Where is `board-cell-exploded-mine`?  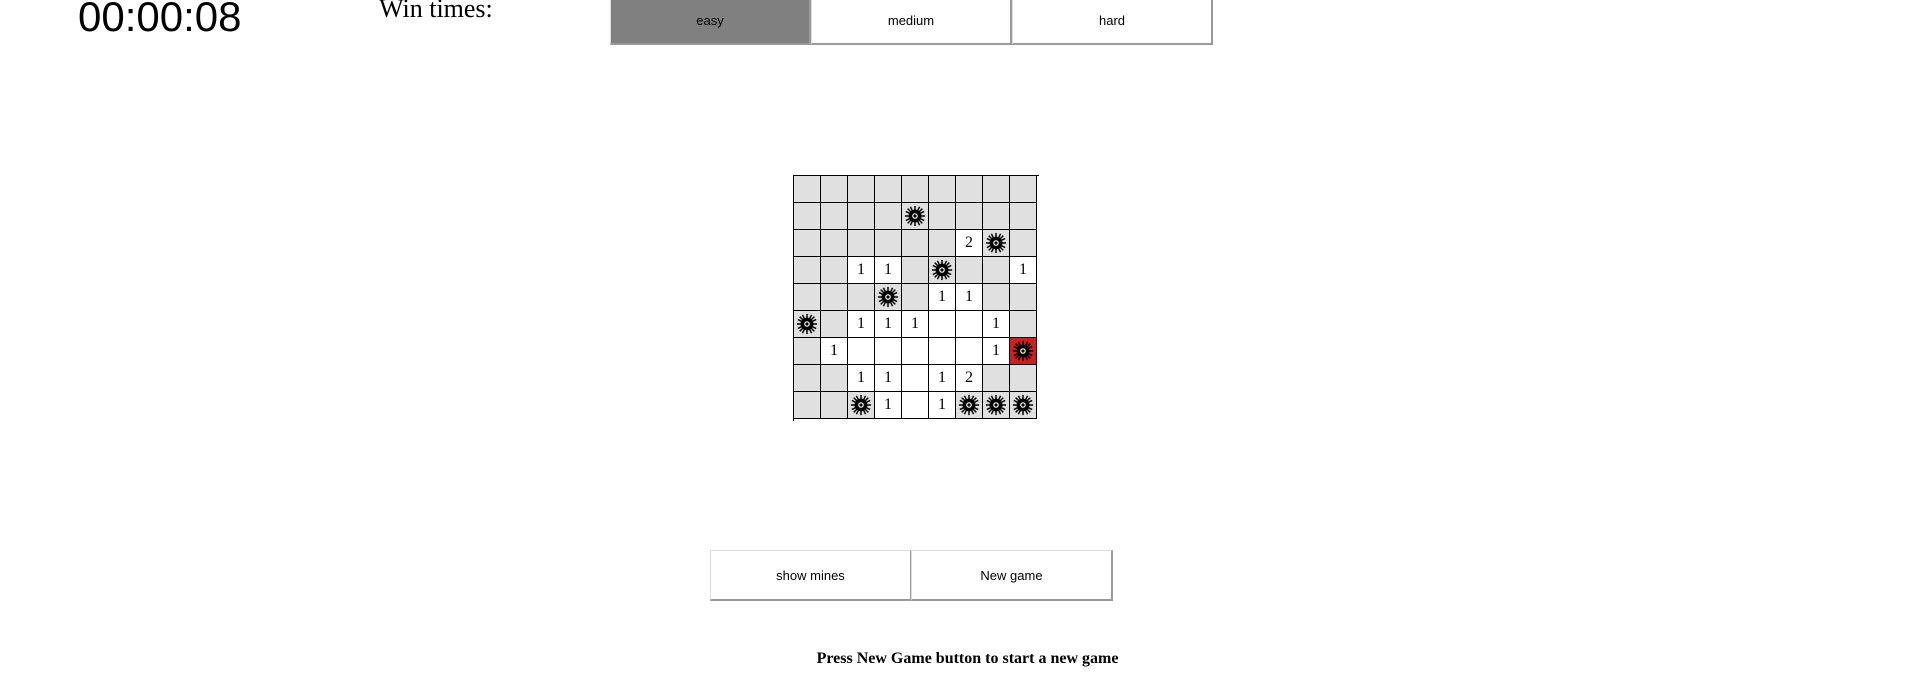
board-cell-exploded-mine is located at coordinates (1023, 351).